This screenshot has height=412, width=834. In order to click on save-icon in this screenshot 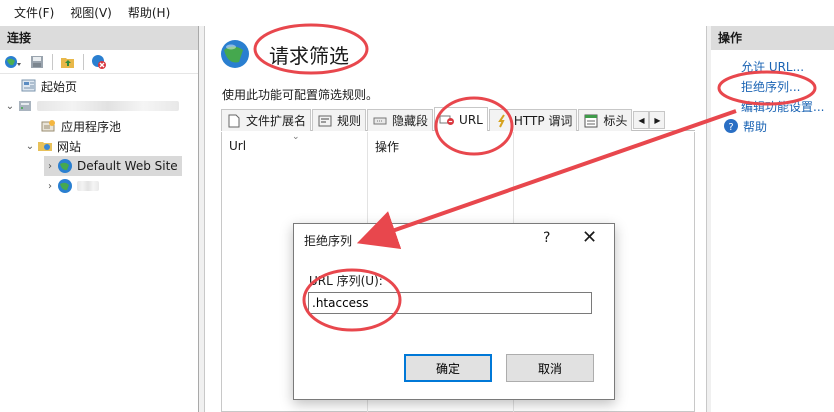, I will do `click(37, 62)`.